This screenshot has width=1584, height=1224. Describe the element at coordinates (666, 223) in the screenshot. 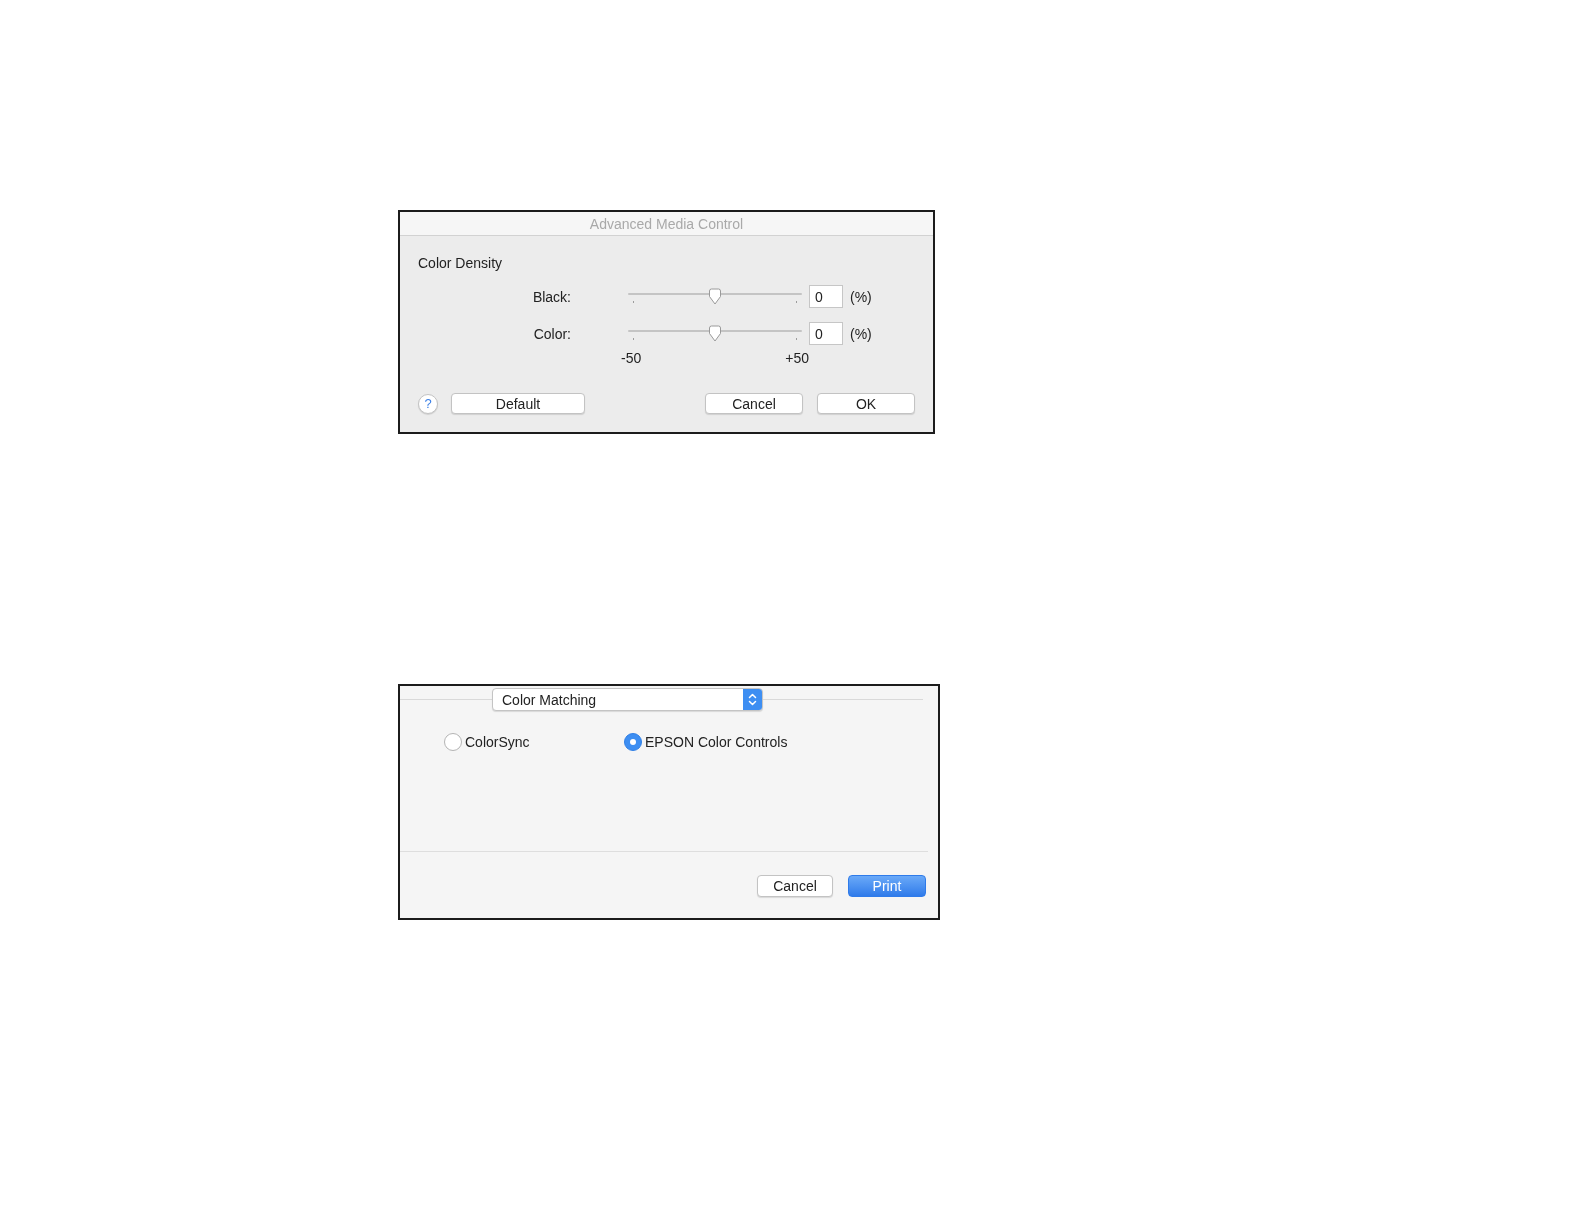

I see `window-title: Advanced Media Control` at that location.